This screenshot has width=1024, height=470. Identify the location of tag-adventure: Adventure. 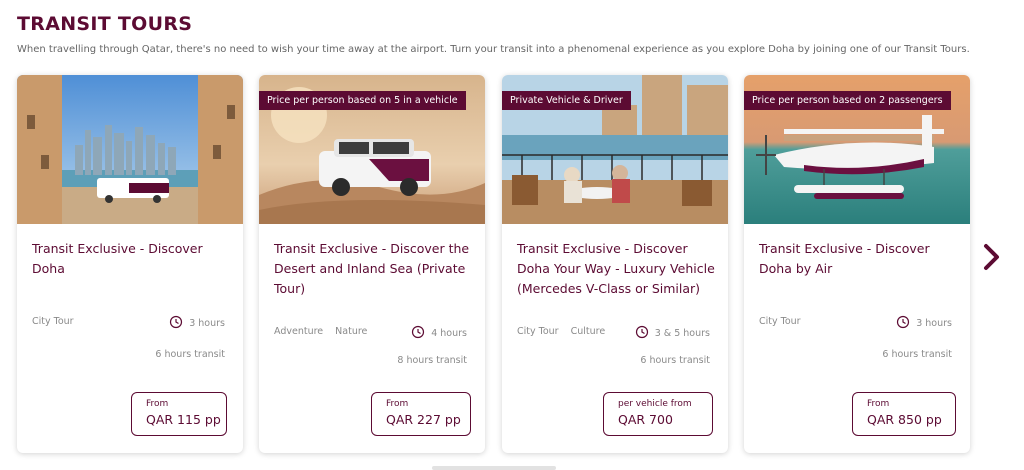
(299, 331).